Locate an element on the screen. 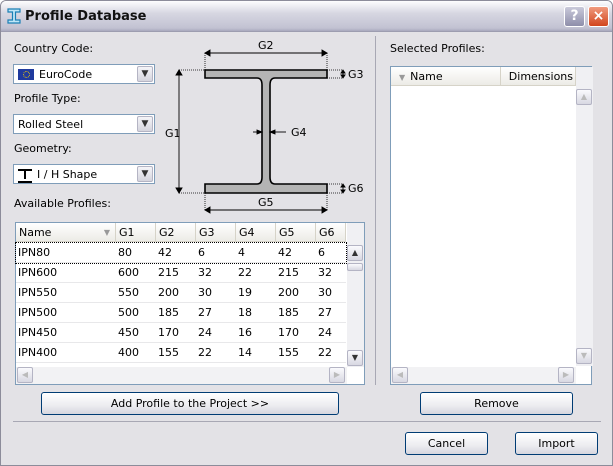  table-cell: 19 is located at coordinates (245, 292).